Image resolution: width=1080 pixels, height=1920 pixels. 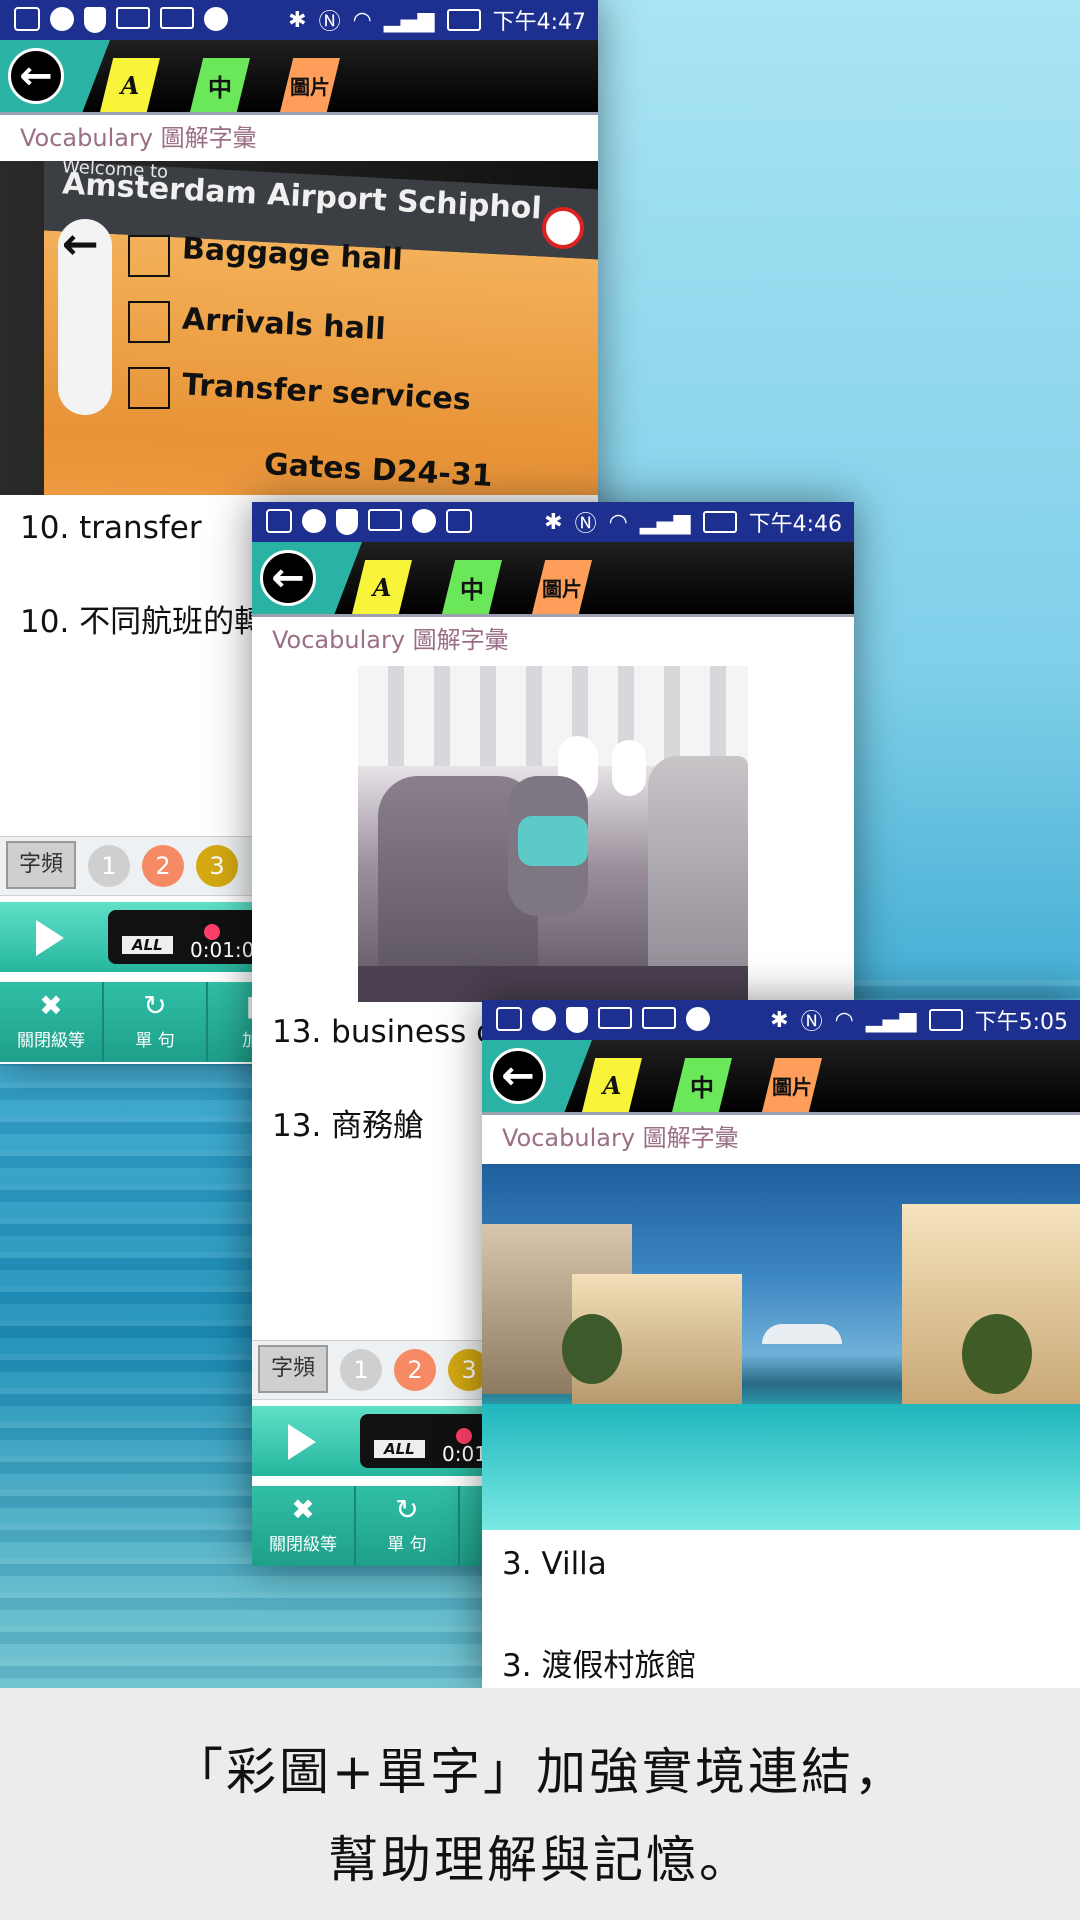 I want to click on status-bar: ✱ Ⓝ ◠ ▂▄▆ 下午5:05, so click(x=781, y=1020).